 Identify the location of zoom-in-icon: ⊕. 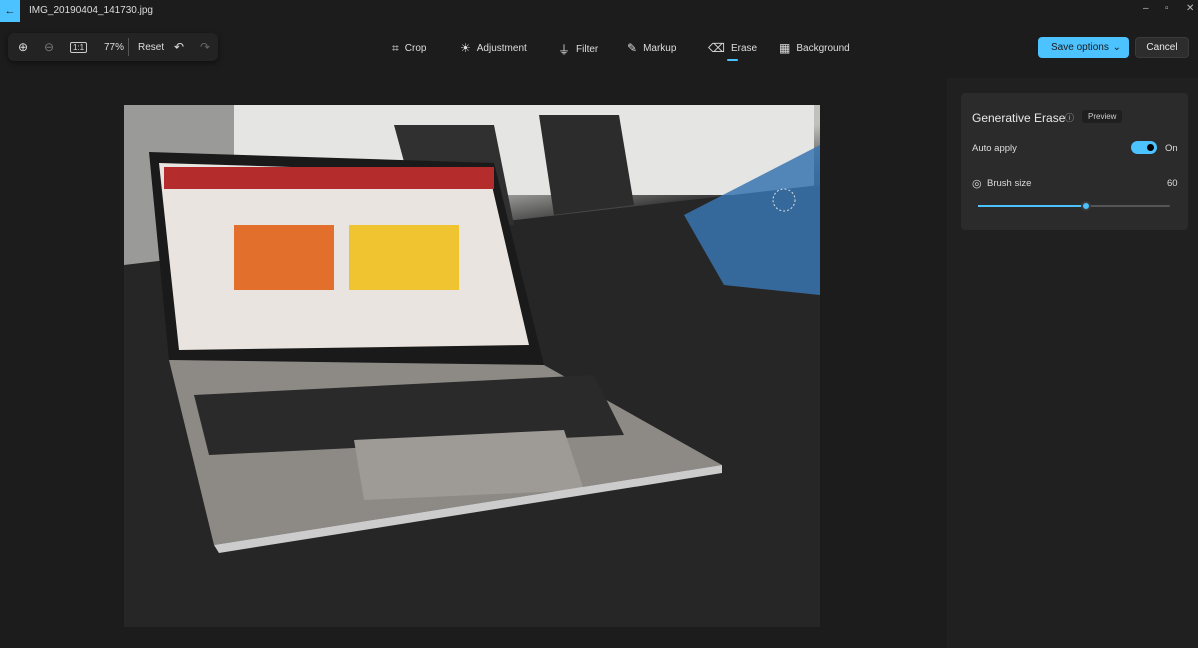
(23, 47).